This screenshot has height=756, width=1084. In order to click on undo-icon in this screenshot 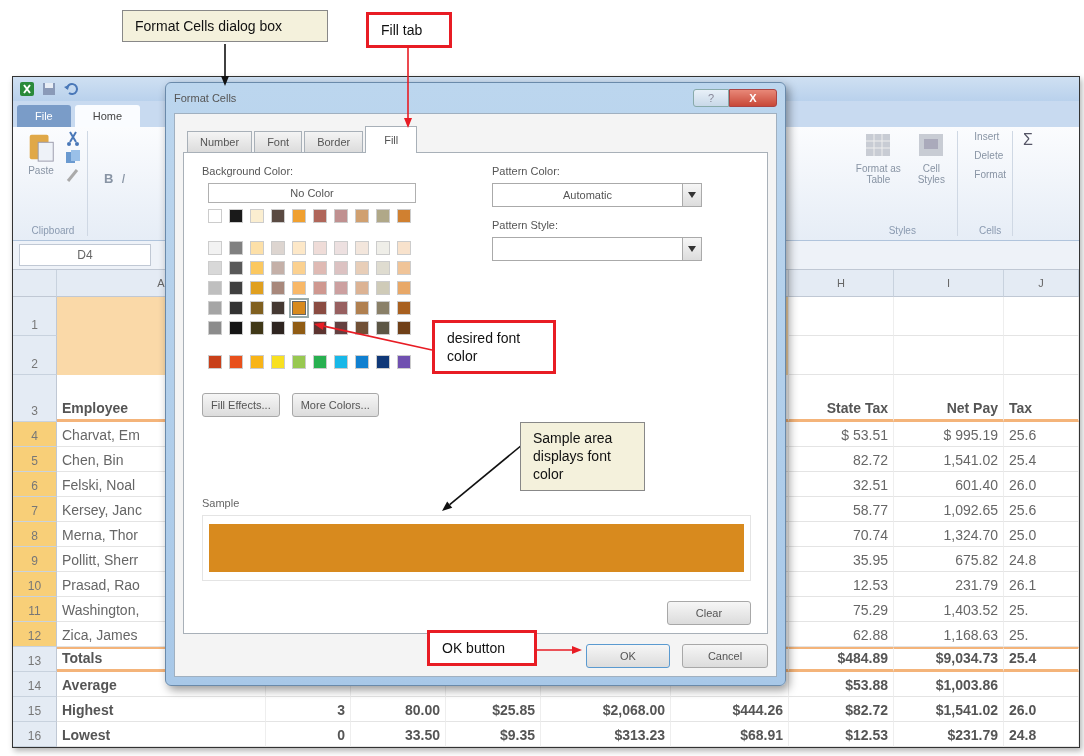, I will do `click(71, 88)`.